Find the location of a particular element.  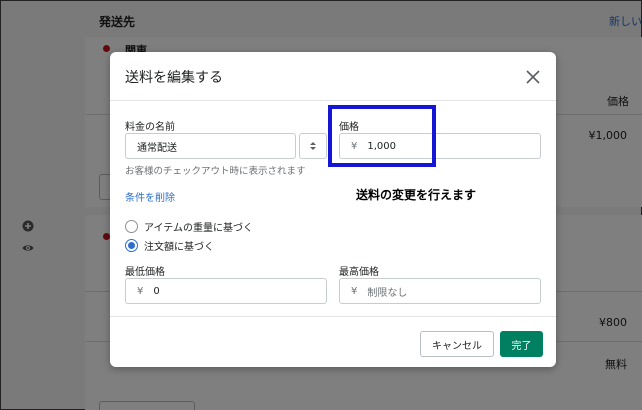

close-icon is located at coordinates (533, 77).